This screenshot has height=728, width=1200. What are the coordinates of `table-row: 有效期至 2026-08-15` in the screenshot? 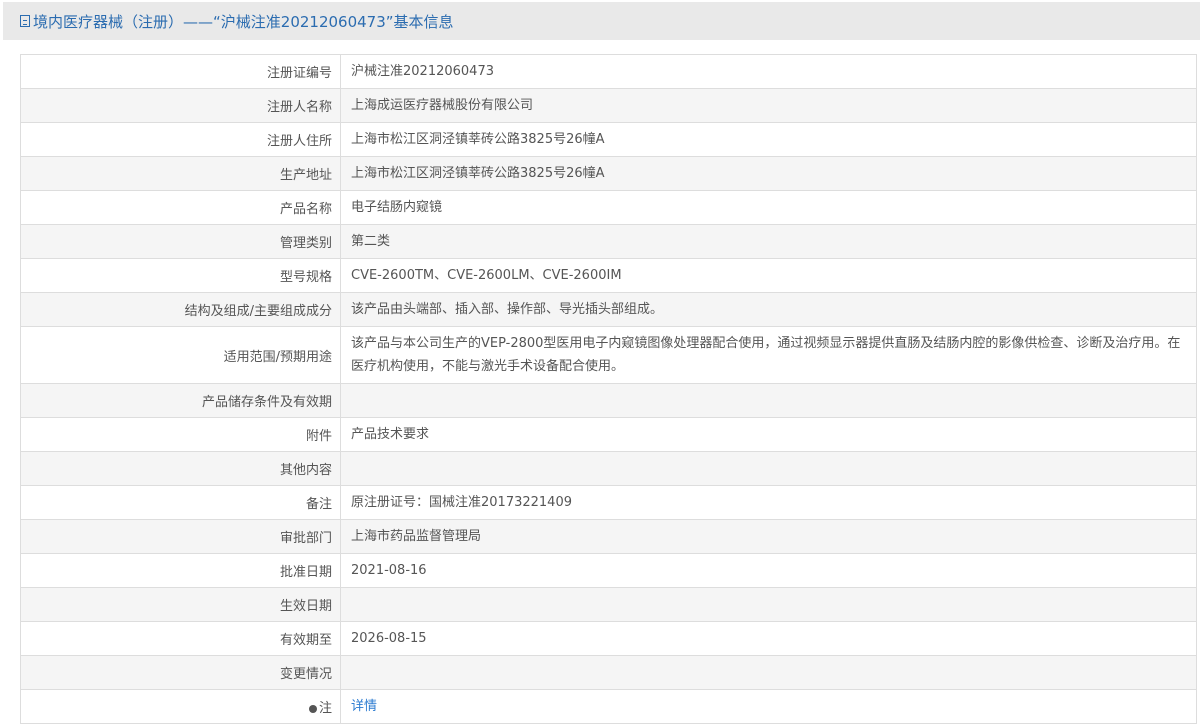 It's located at (608, 638).